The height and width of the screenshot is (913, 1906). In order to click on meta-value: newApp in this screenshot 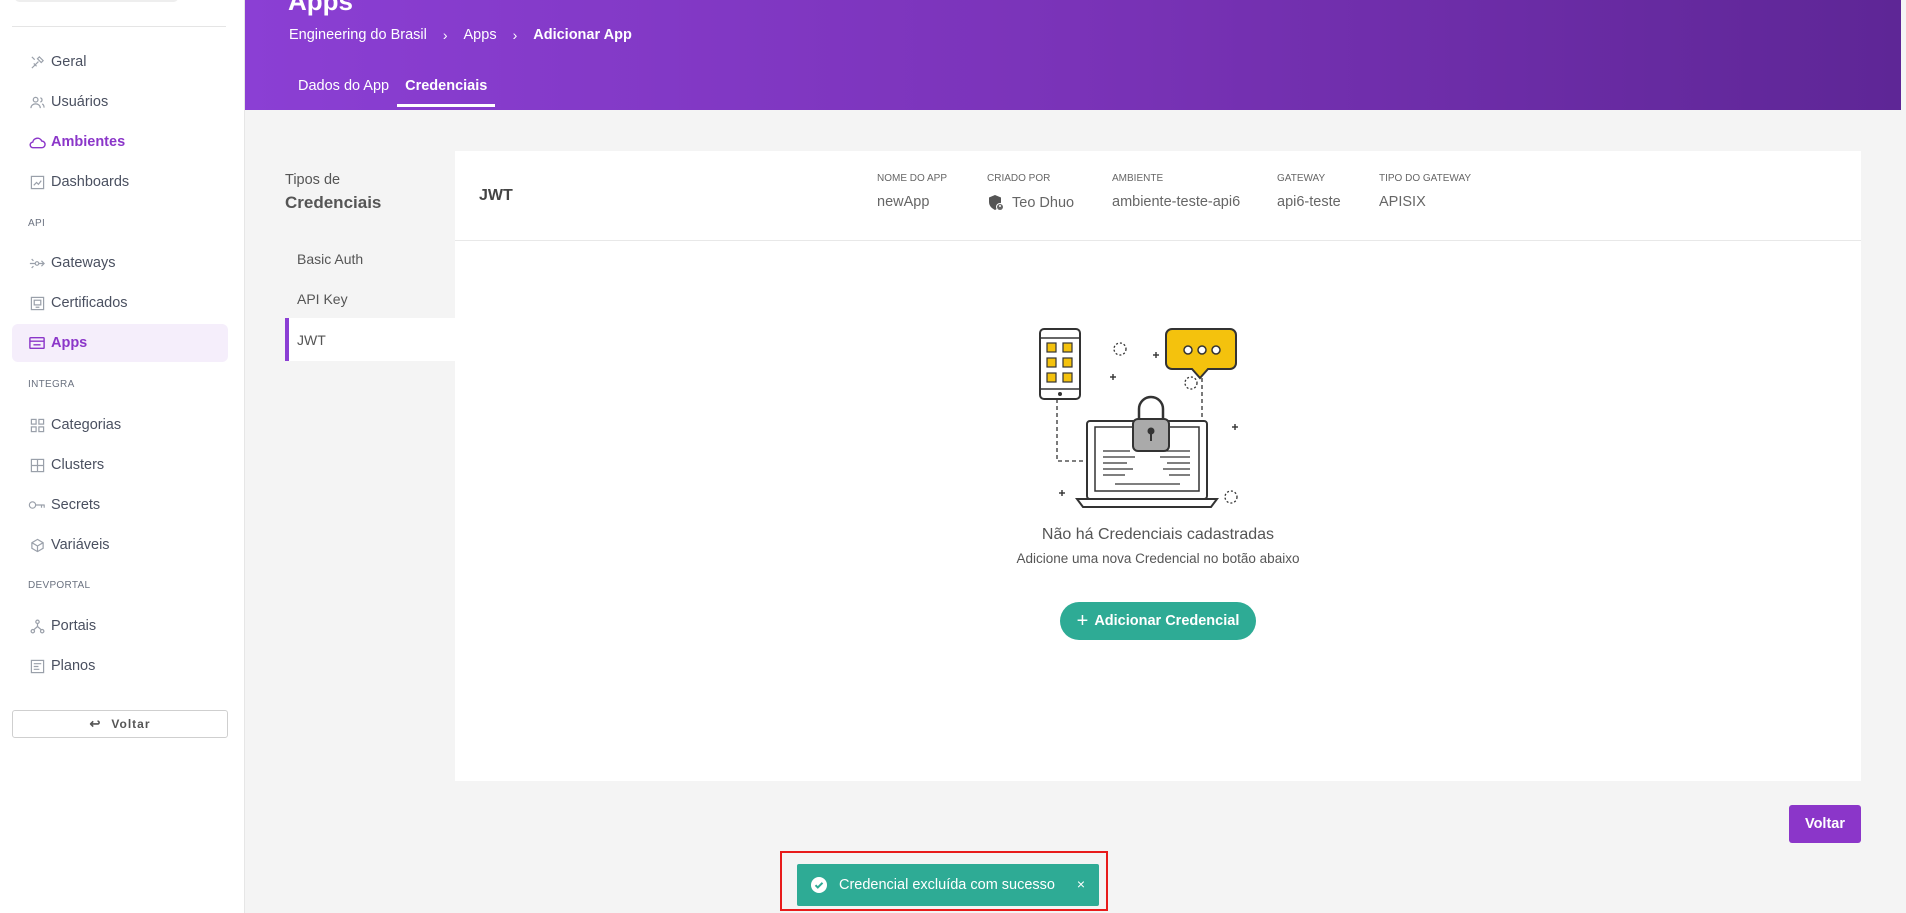, I will do `click(903, 202)`.